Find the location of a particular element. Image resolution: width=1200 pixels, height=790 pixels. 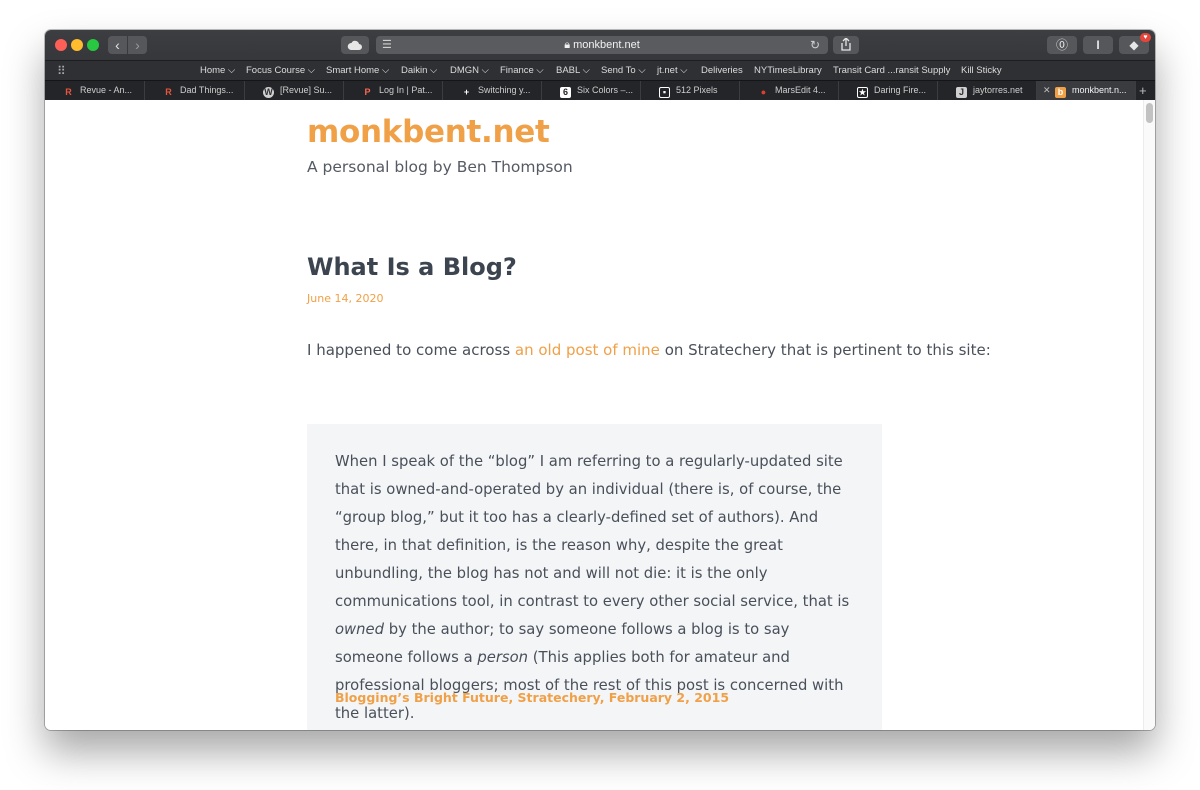

post-date: June 14, 2020 is located at coordinates (345, 298).